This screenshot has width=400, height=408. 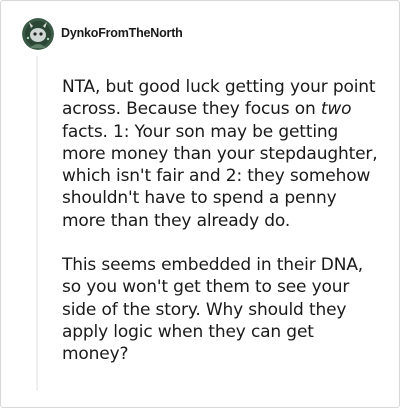 I want to click on comment-emphasis: two, so click(x=336, y=109).